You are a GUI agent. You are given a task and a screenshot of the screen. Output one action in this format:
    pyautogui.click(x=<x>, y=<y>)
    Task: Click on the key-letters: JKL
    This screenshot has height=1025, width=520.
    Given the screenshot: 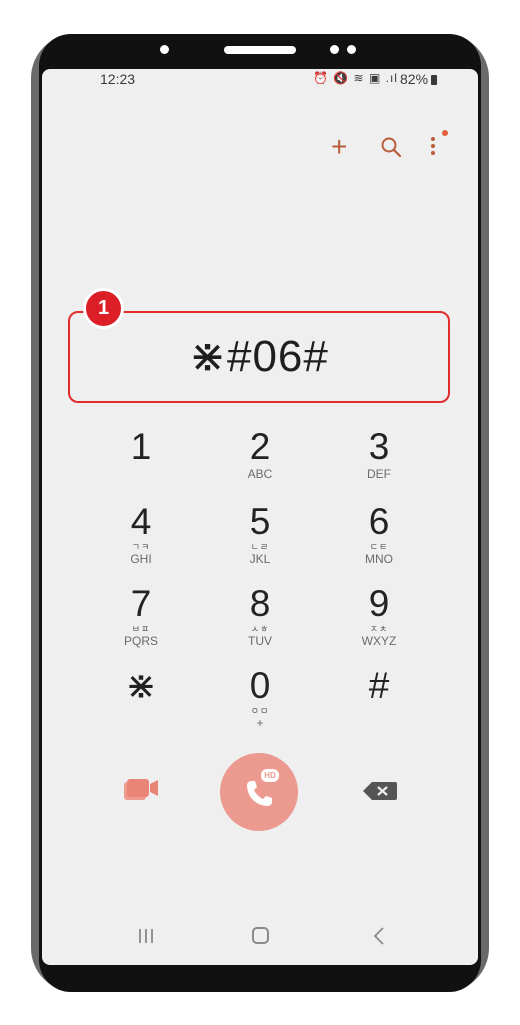 What is the action you would take?
    pyautogui.click(x=260, y=559)
    